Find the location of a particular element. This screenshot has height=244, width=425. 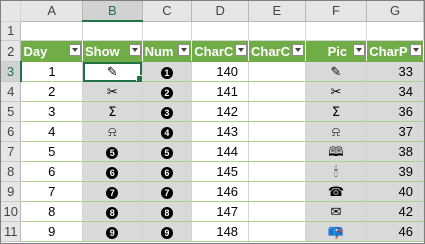

column-header-d: D is located at coordinates (220, 11).